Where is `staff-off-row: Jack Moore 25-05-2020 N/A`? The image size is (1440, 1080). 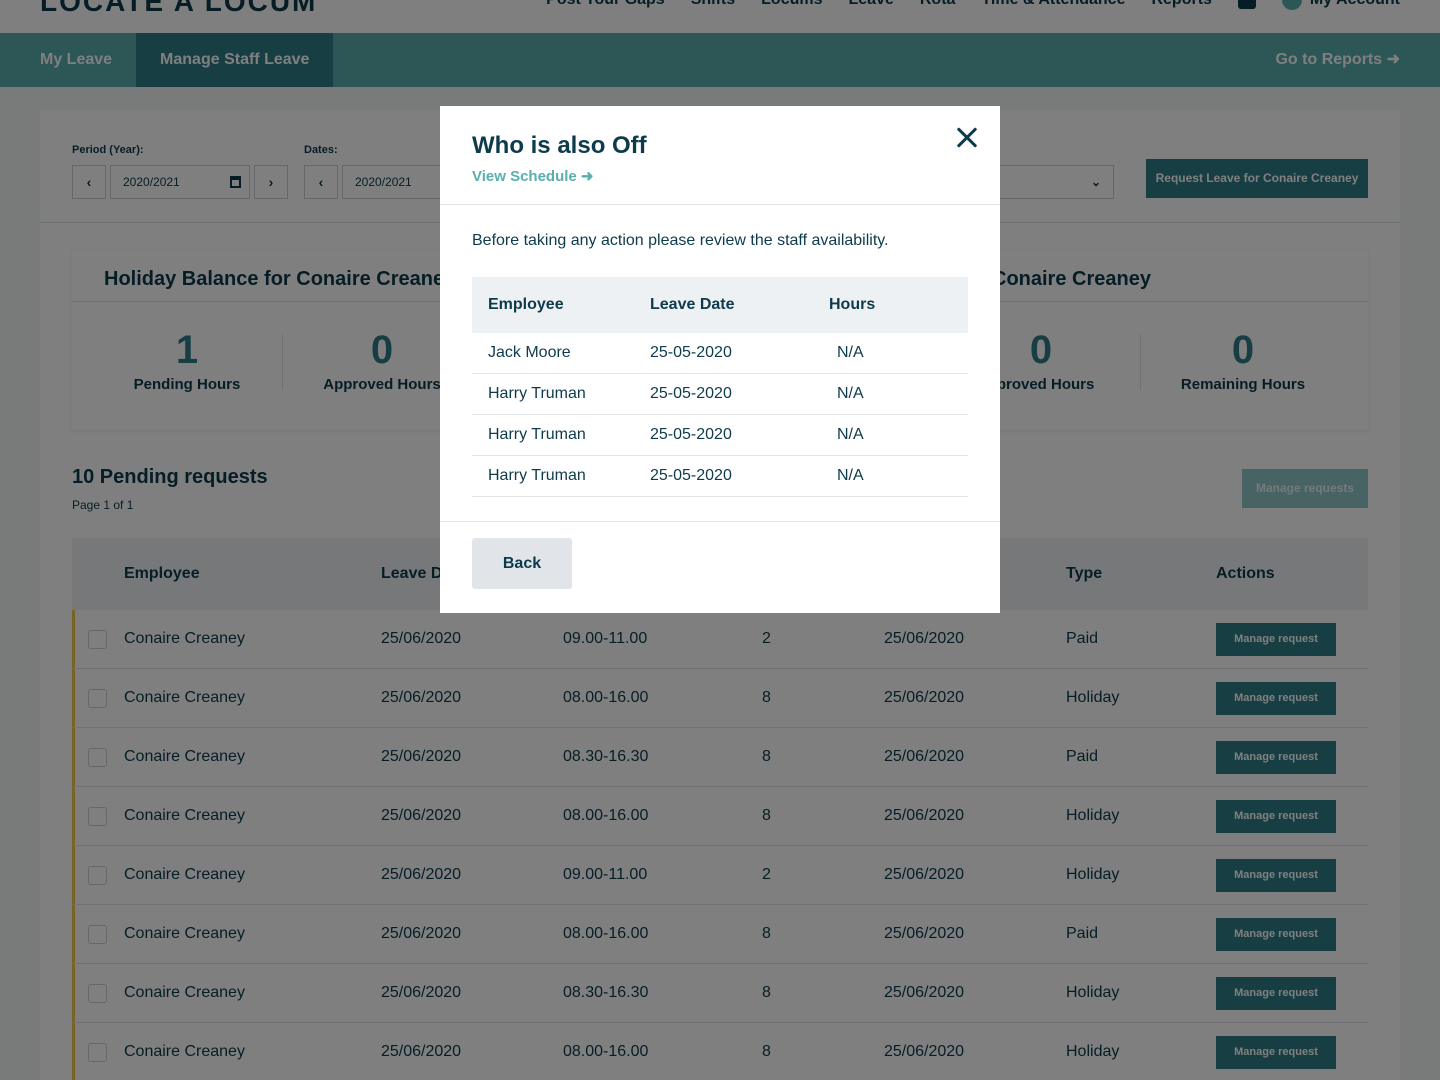
staff-off-row: Jack Moore 25-05-2020 N/A is located at coordinates (720, 353).